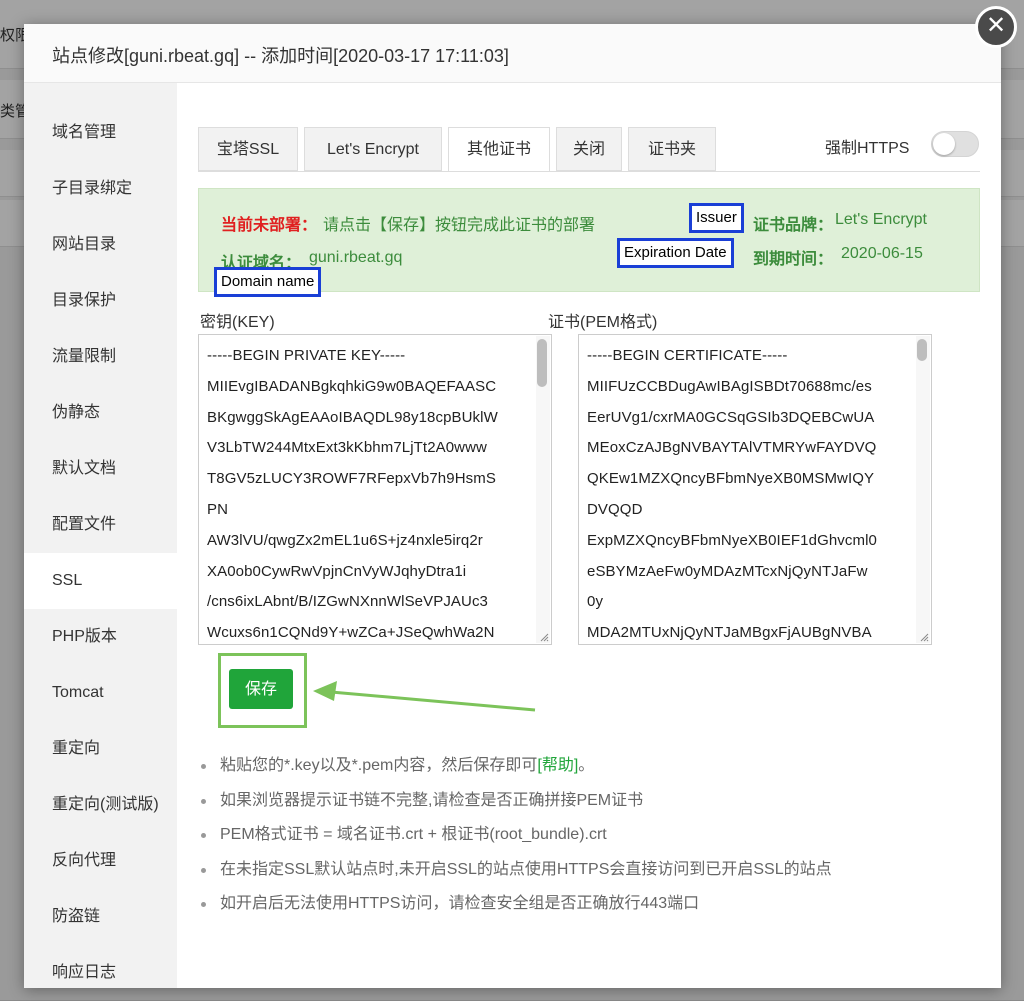 The width and height of the screenshot is (1024, 1001). Describe the element at coordinates (269, 225) in the screenshot. I see `not-deployed-label: 当前未部署：` at that location.